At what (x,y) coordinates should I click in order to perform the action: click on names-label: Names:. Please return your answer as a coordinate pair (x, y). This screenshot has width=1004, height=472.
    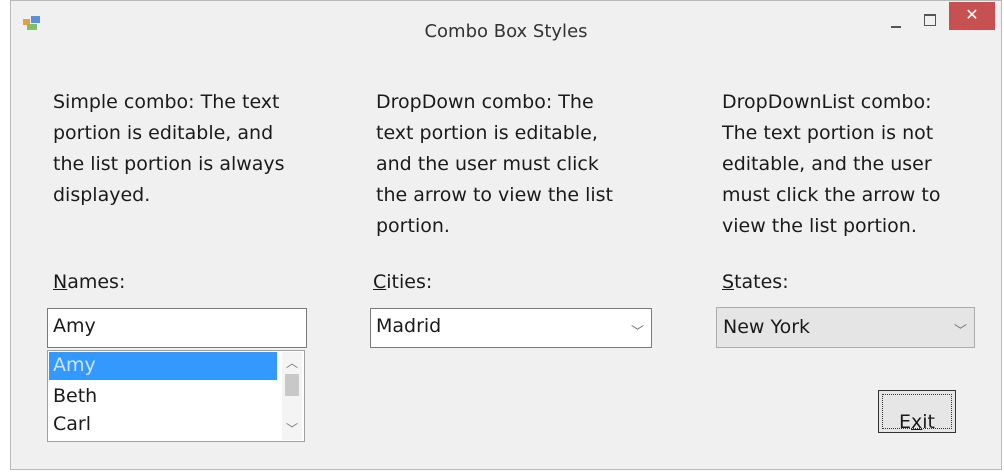
    Looking at the image, I should click on (89, 282).